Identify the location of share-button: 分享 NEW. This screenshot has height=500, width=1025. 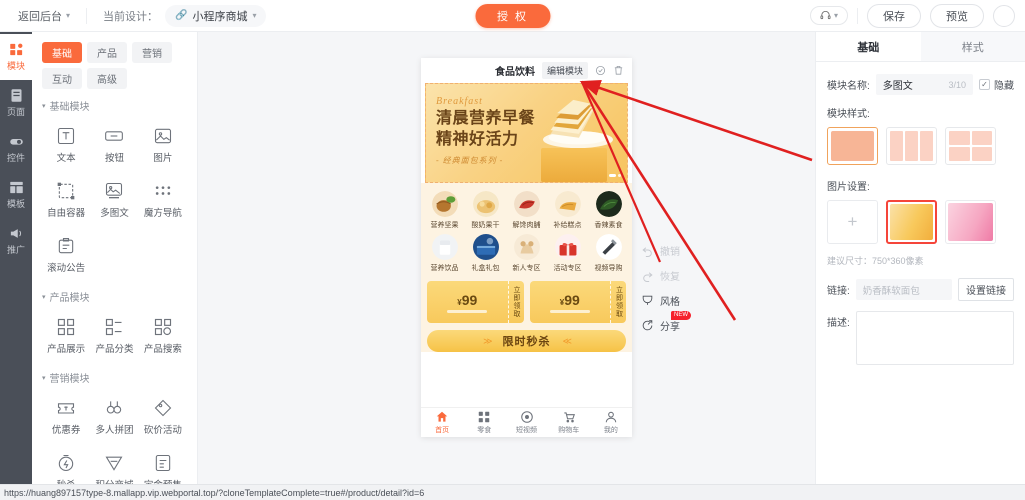
(671, 324).